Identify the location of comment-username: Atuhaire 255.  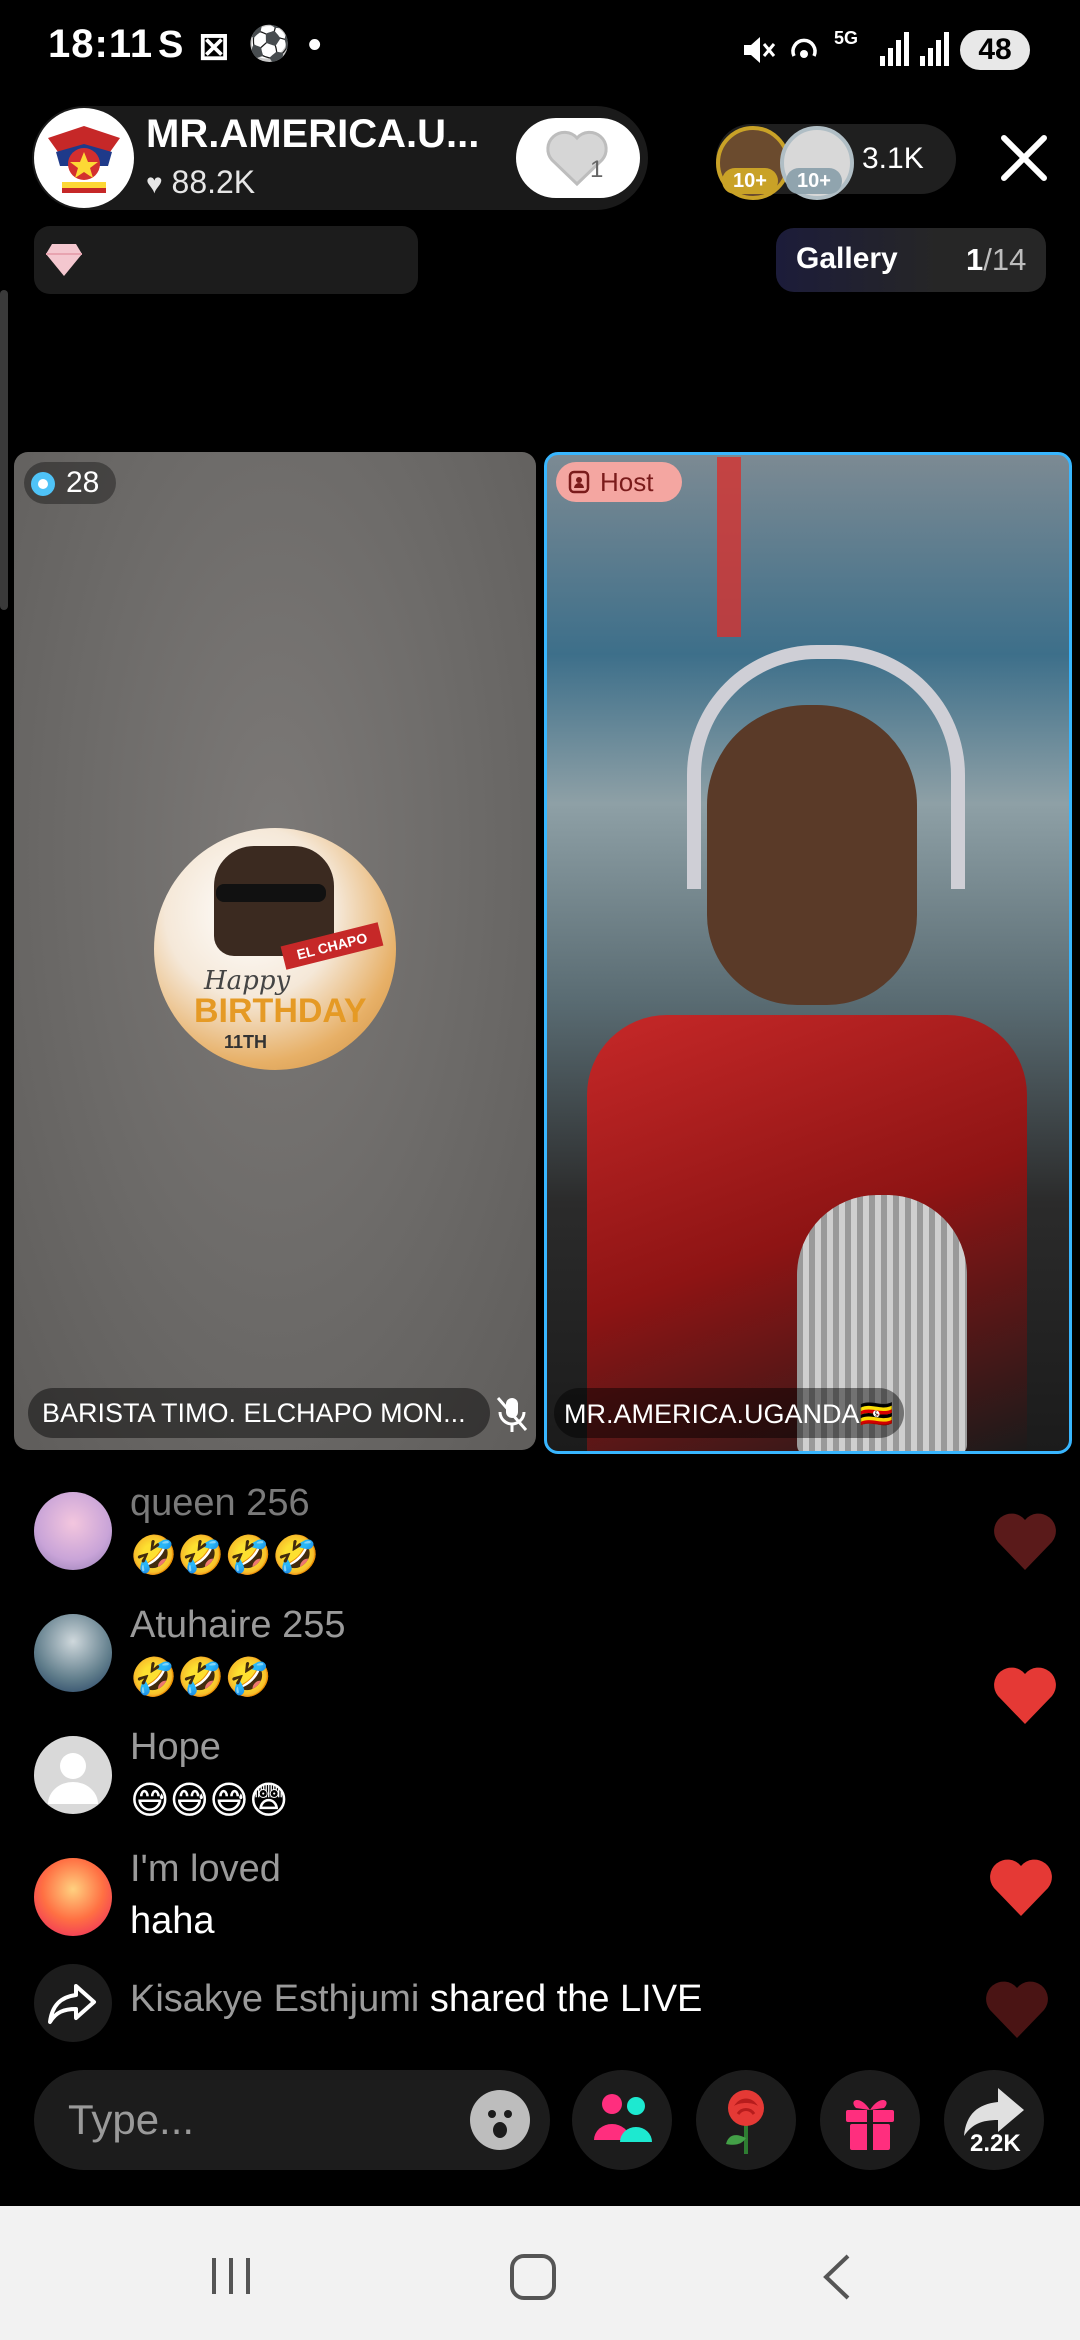
(238, 1625).